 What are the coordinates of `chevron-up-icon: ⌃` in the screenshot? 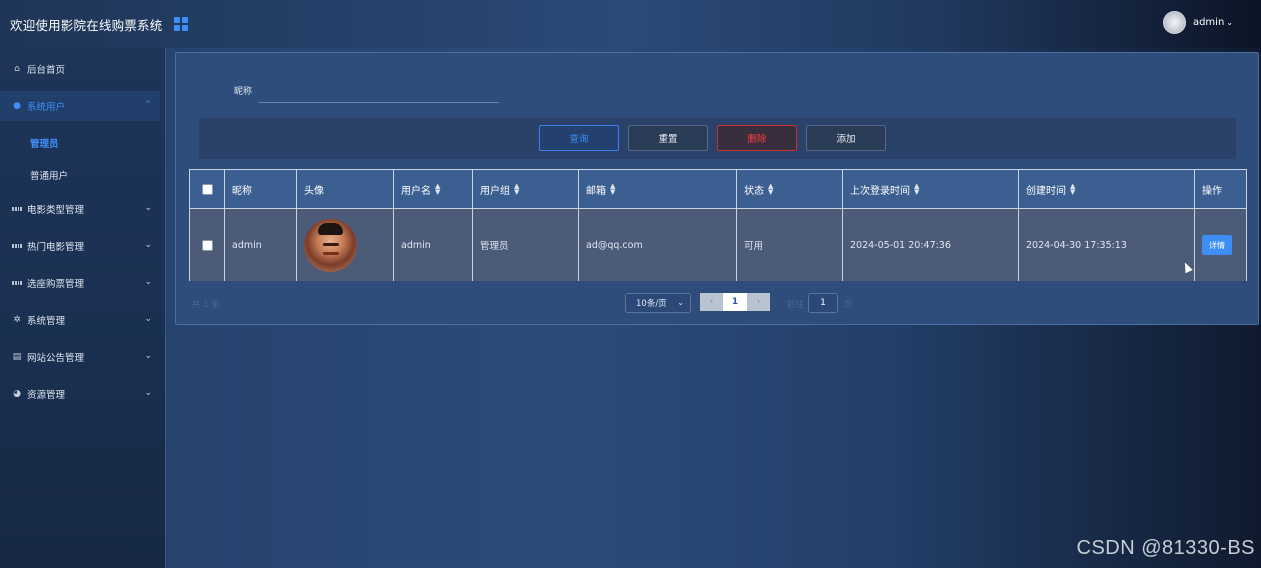 It's located at (148, 105).